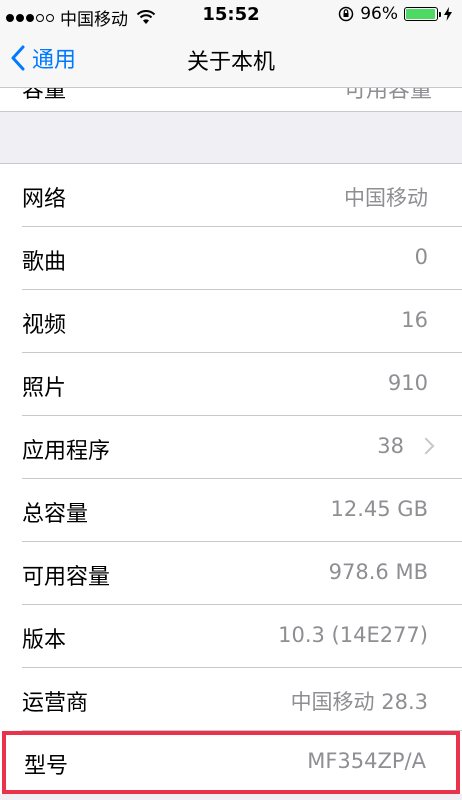 This screenshot has width=462, height=800. I want to click on row-applications: 应用程序 38, so click(231, 447).